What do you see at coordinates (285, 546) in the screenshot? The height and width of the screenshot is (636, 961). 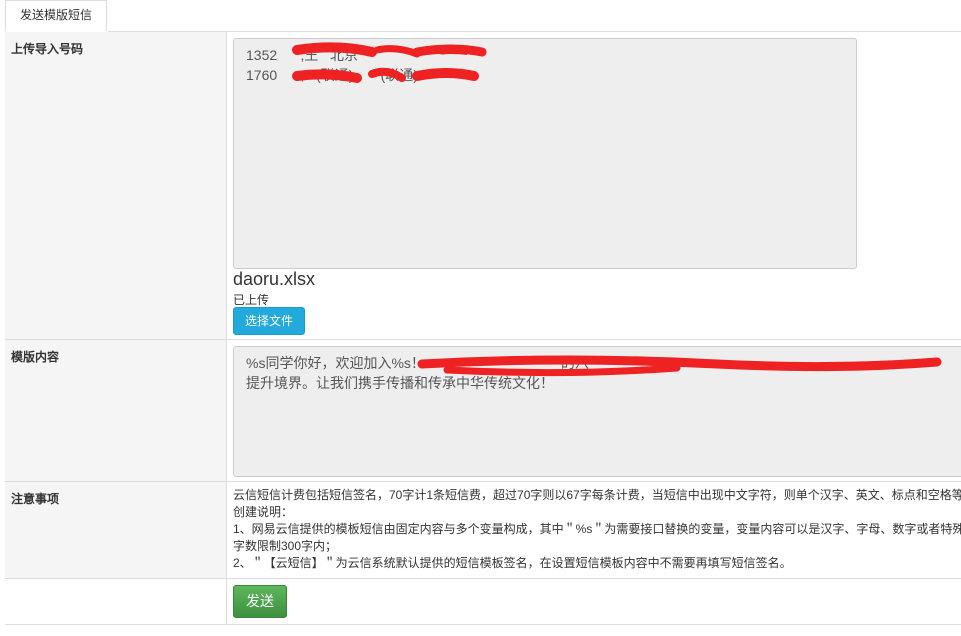 I see `notes-line: 字数限制300字内；` at bounding box center [285, 546].